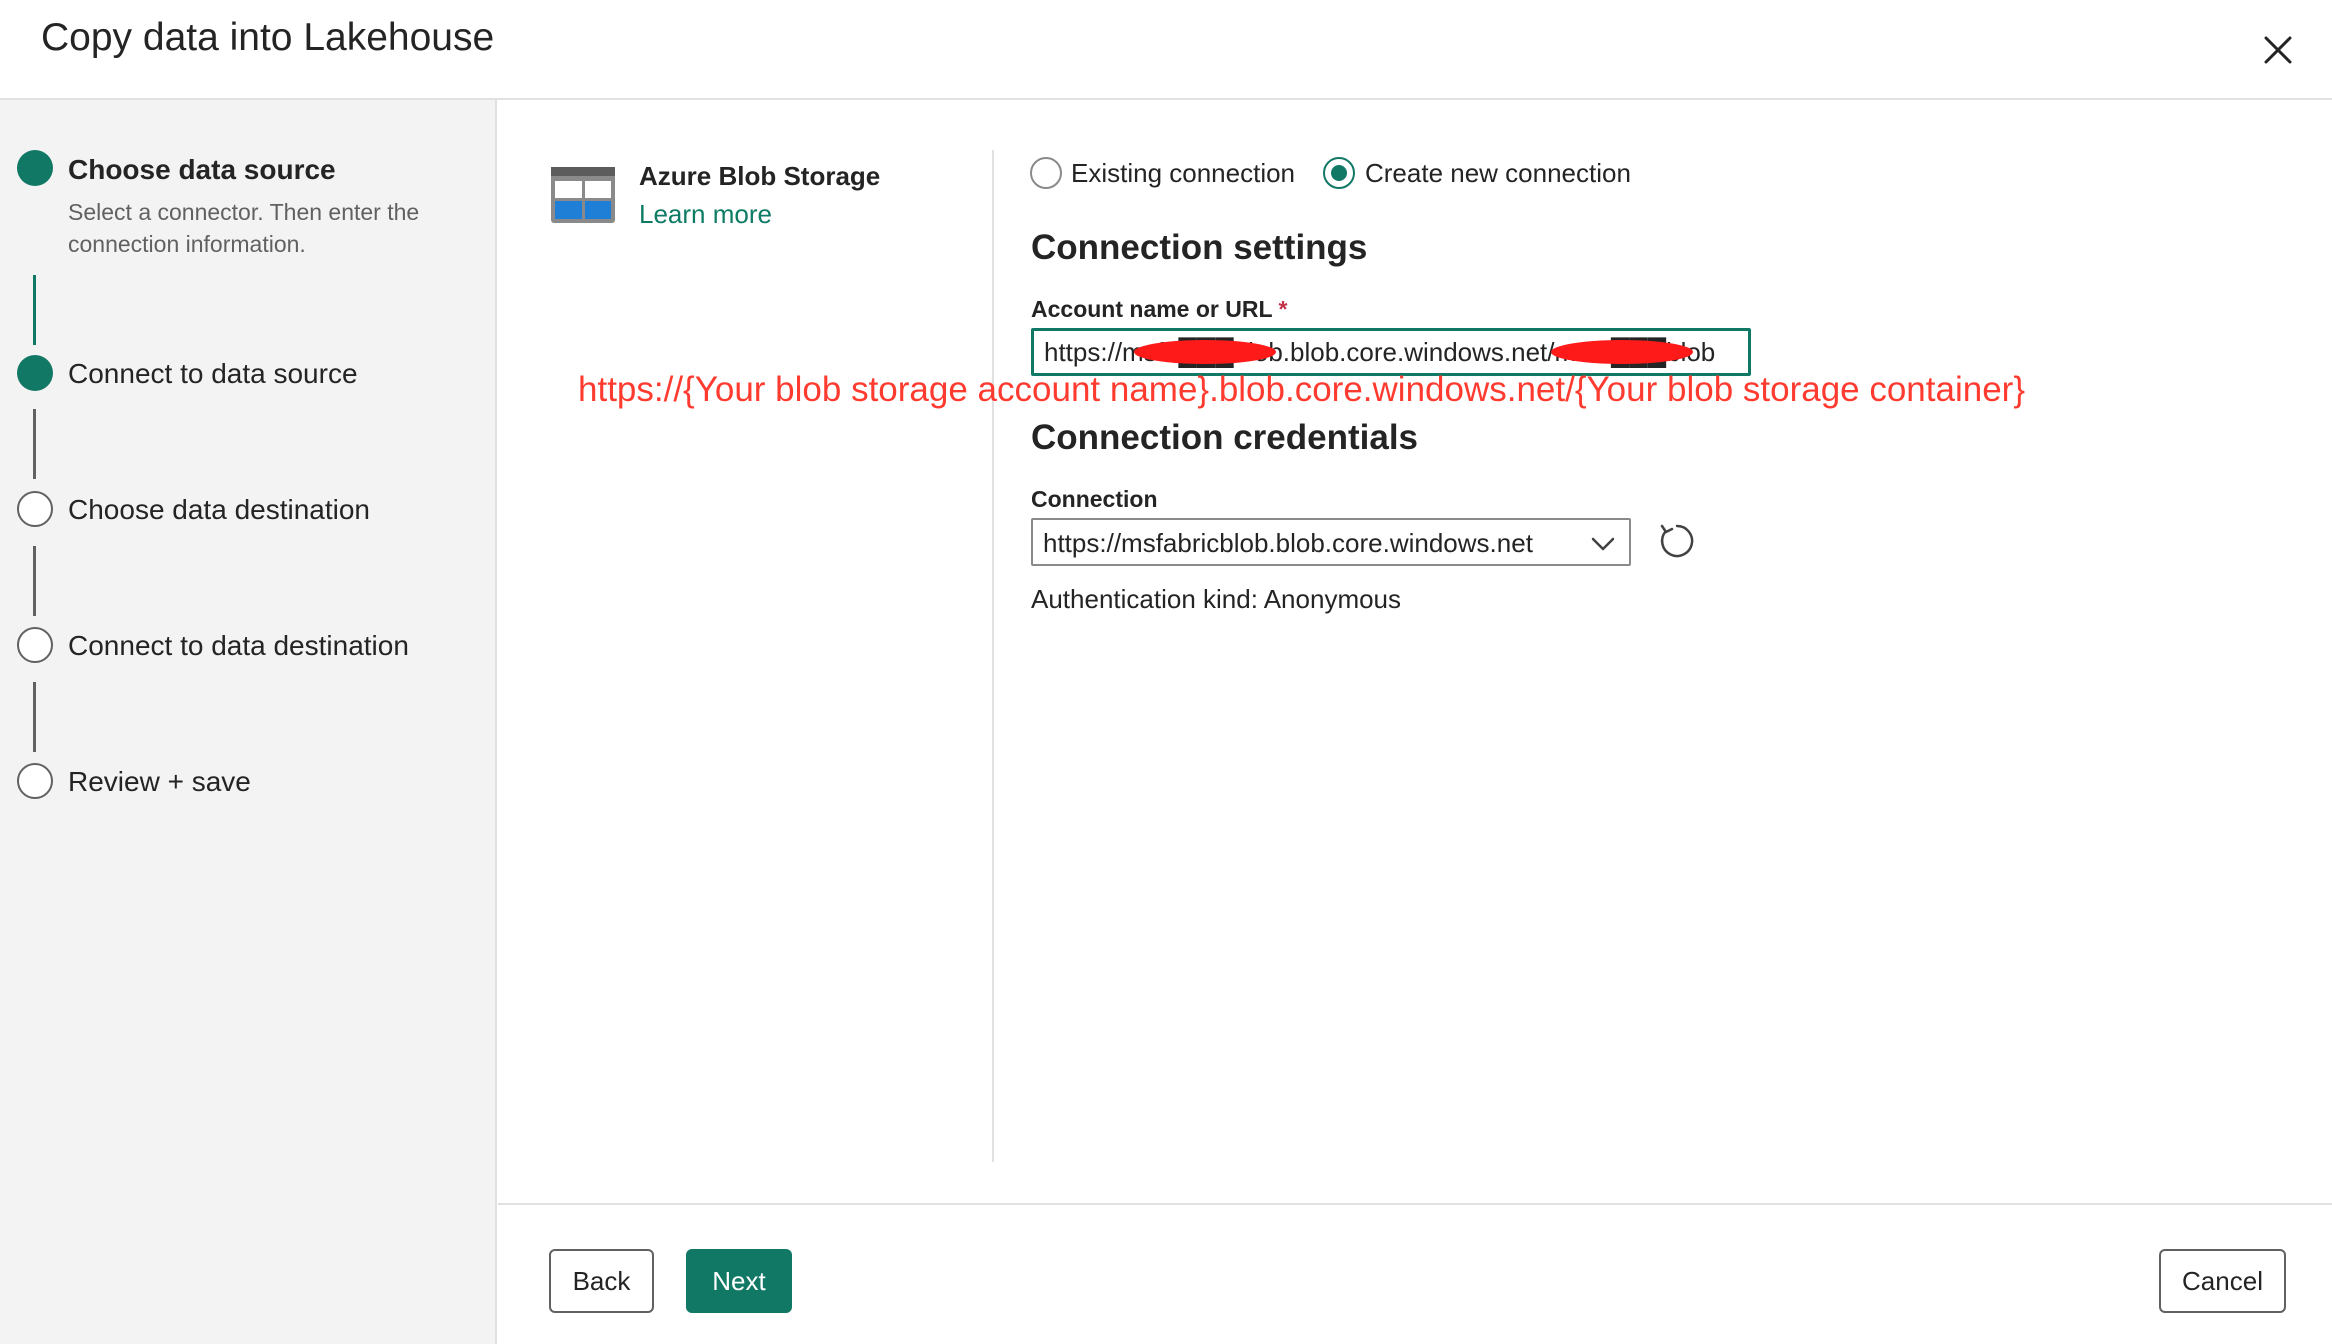  Describe the element at coordinates (1216, 599) in the screenshot. I see `authentication-kind: Authentication kind: Anonymous` at that location.